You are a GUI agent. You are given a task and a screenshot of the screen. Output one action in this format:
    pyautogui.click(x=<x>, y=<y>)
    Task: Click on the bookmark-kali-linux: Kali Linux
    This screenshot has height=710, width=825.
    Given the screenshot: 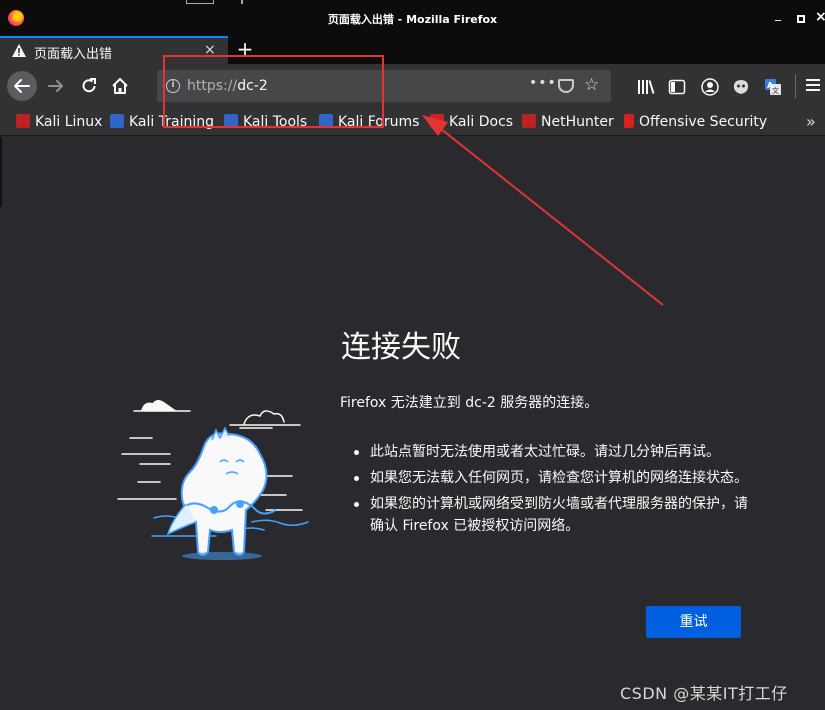 What is the action you would take?
    pyautogui.click(x=59, y=123)
    